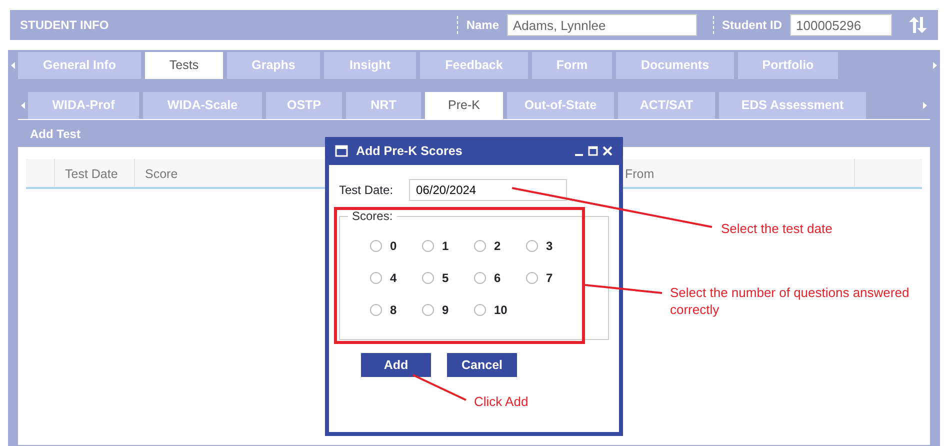  Describe the element at coordinates (790, 301) in the screenshot. I see `annotation-text: Select the number of questions answered correctly` at that location.